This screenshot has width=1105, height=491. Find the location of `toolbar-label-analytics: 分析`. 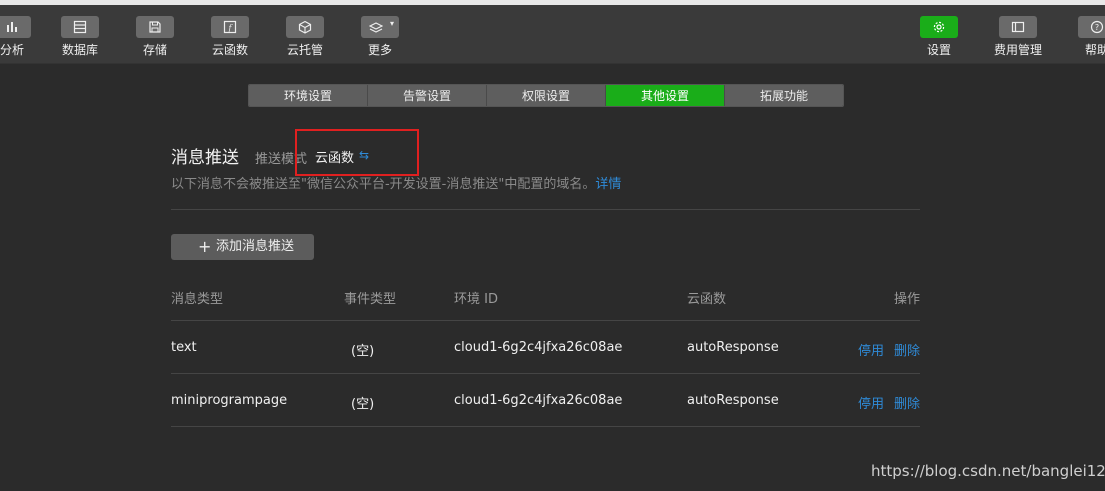

toolbar-label-analytics: 分析 is located at coordinates (12, 50).